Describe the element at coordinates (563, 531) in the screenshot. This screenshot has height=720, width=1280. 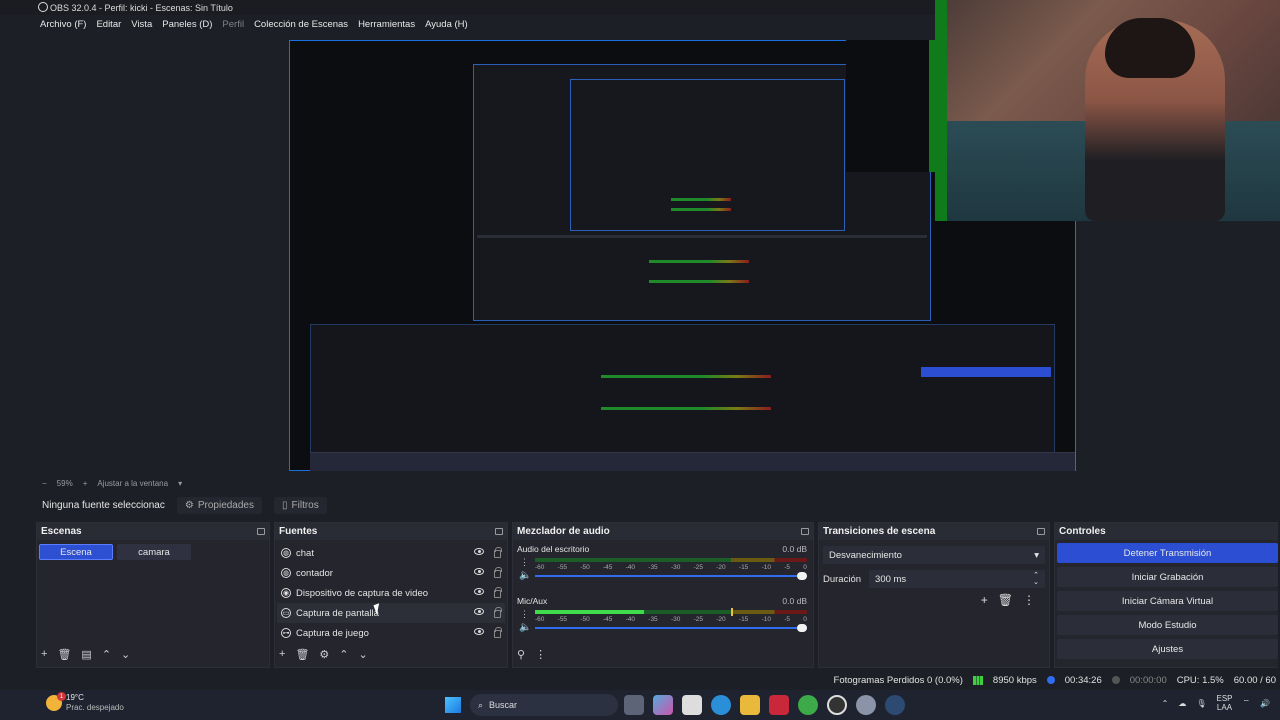
I see `mixer-title: Mezclador de audio` at that location.